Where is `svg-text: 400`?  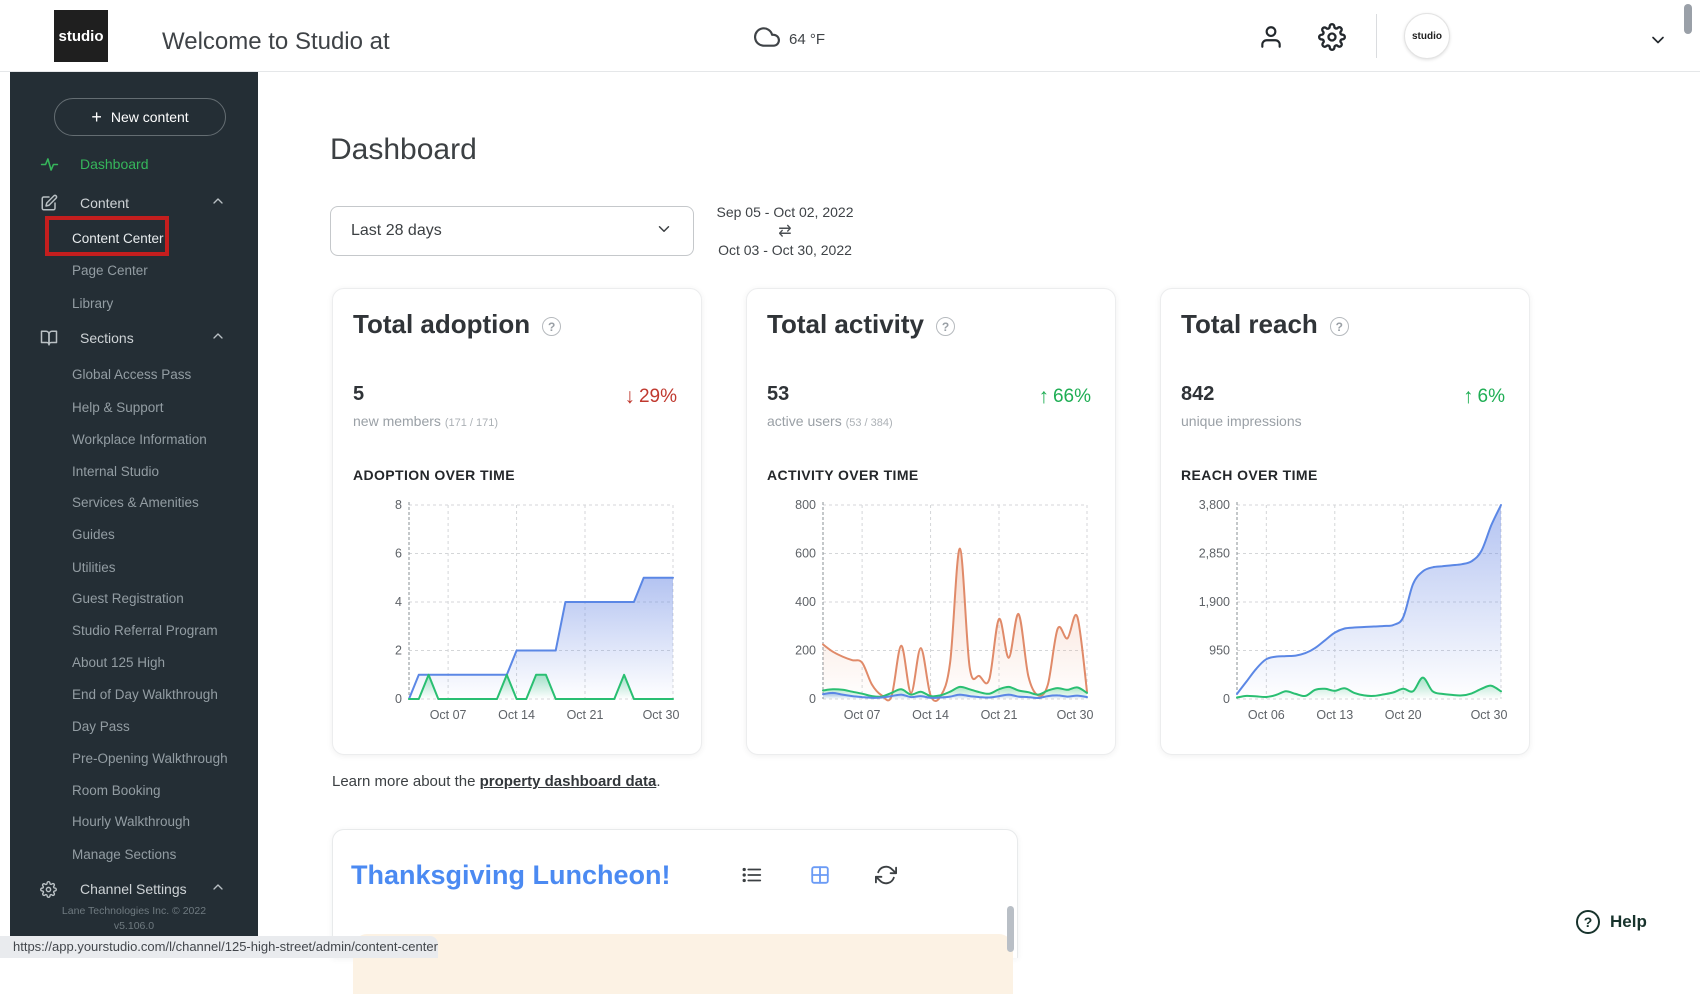
svg-text: 400 is located at coordinates (805, 602).